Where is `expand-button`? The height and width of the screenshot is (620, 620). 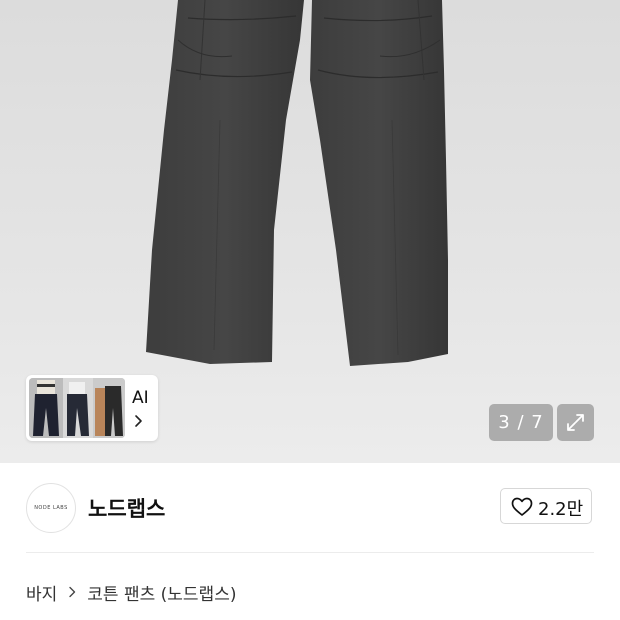 expand-button is located at coordinates (575, 422).